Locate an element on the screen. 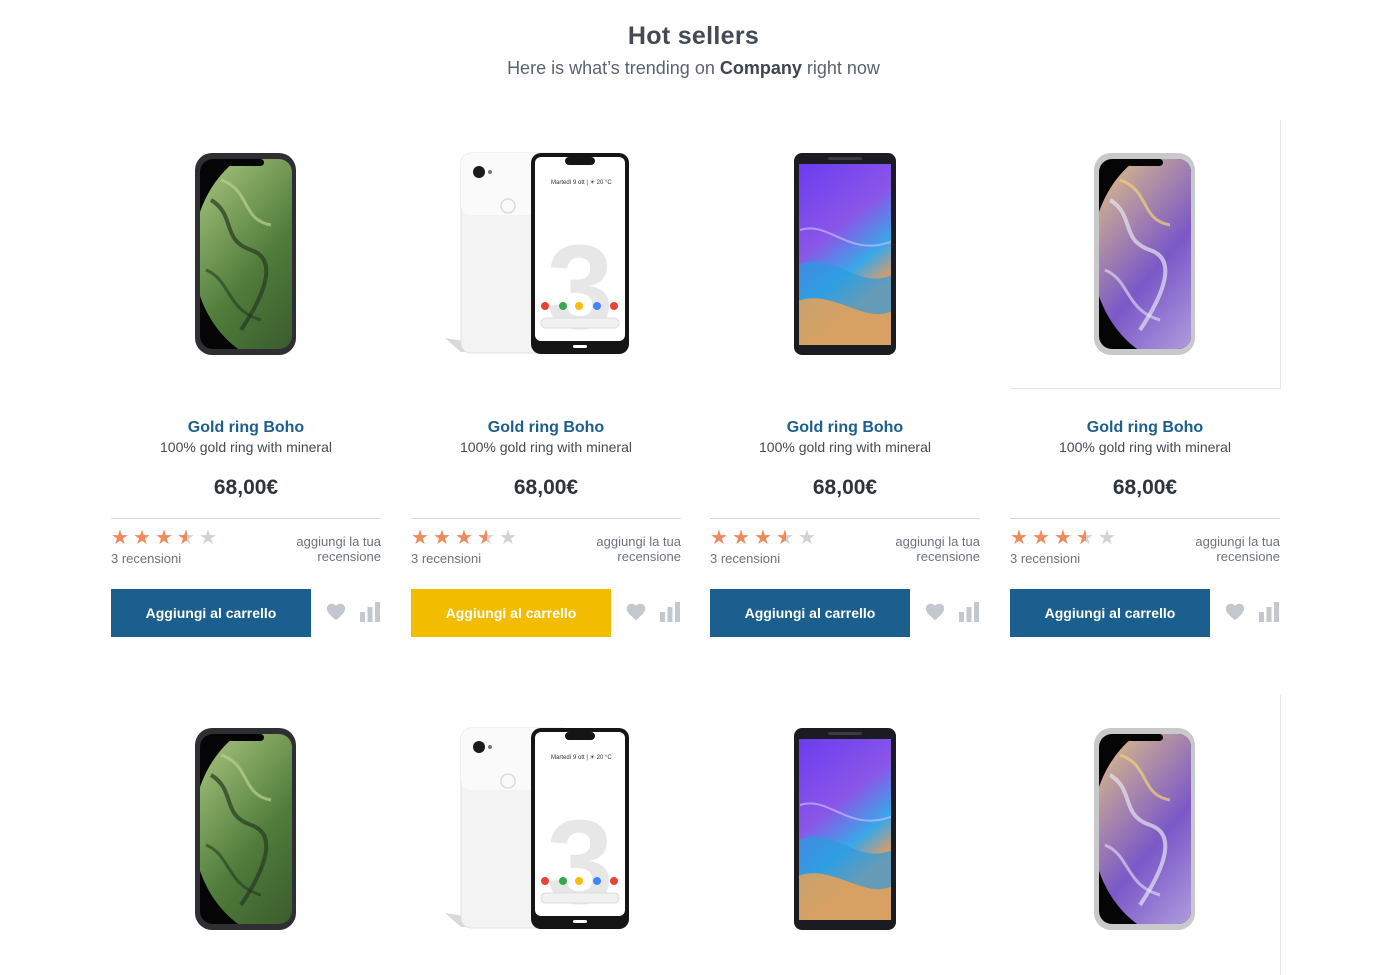 This screenshot has width=1387, height=975. subtitle-prefix: Here is what’s trending on is located at coordinates (613, 68).